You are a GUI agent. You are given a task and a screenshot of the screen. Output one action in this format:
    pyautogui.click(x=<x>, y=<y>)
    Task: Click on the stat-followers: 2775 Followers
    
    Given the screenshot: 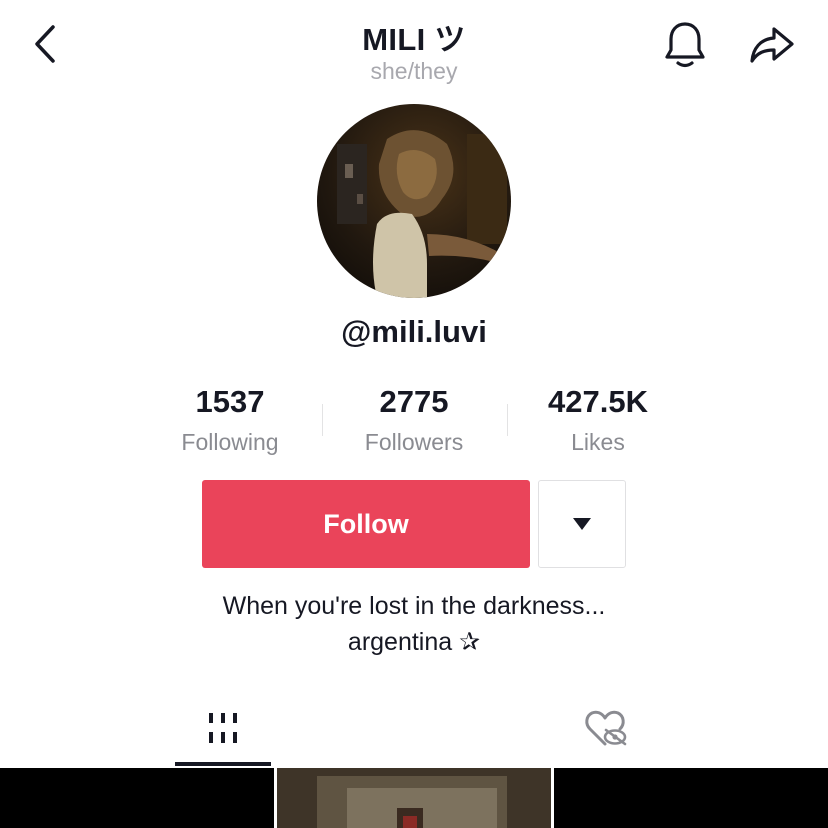 What is the action you would take?
    pyautogui.click(x=414, y=421)
    